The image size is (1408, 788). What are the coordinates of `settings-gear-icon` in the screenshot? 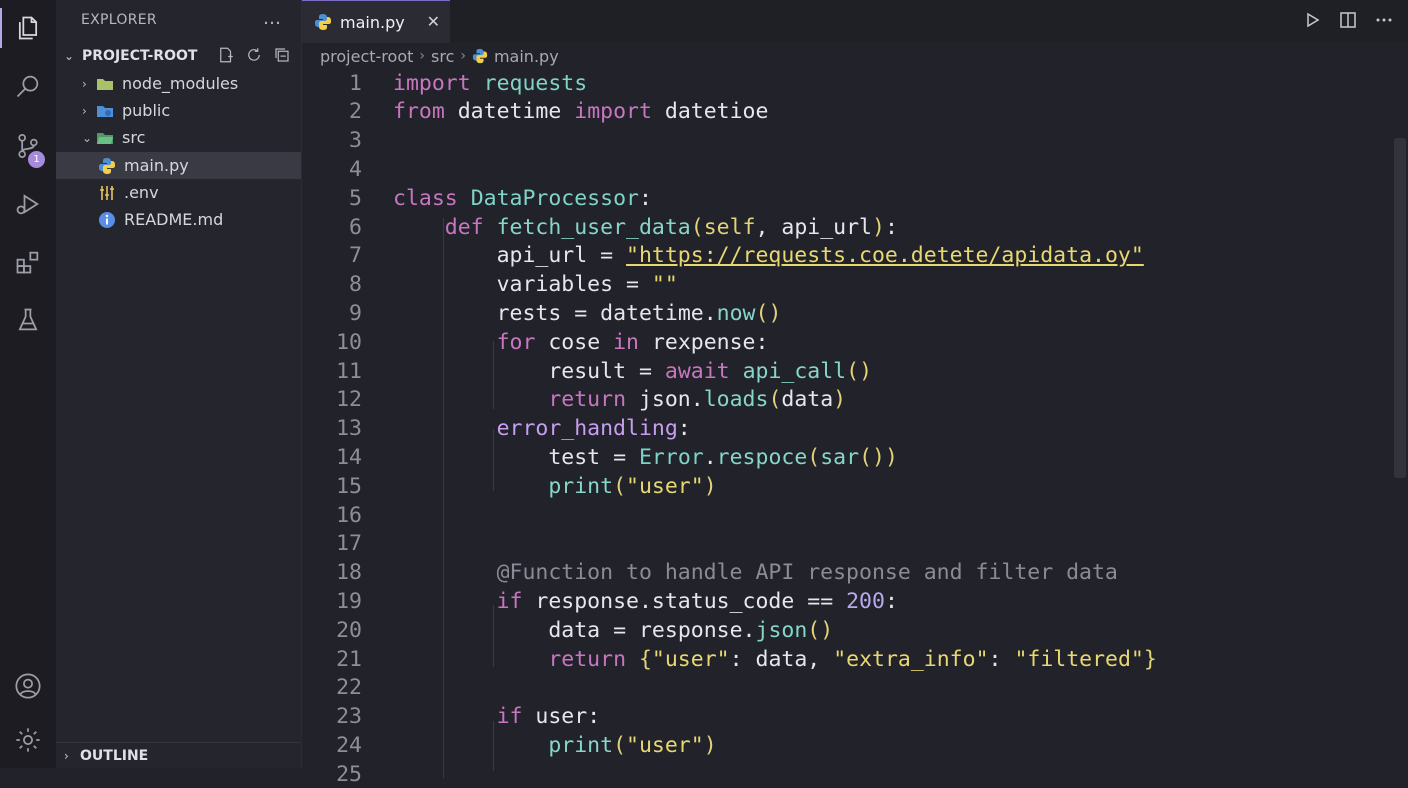 It's located at (28, 740).